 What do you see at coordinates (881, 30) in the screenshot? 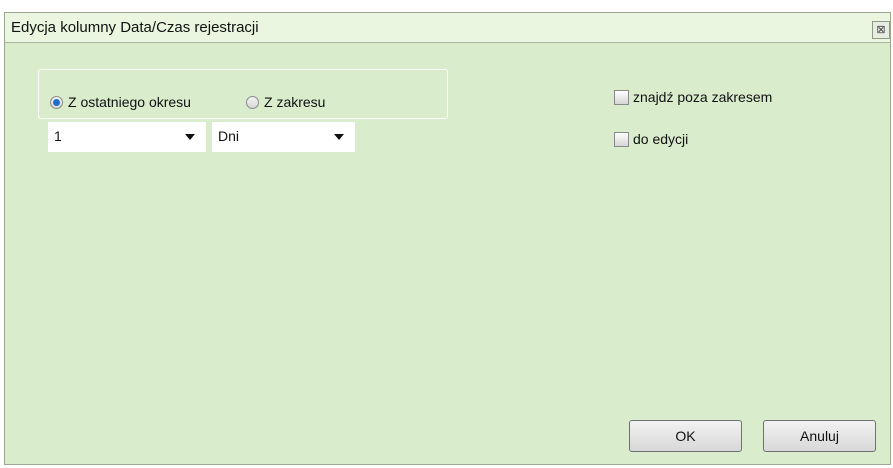
I see `close-icon: ⊠` at bounding box center [881, 30].